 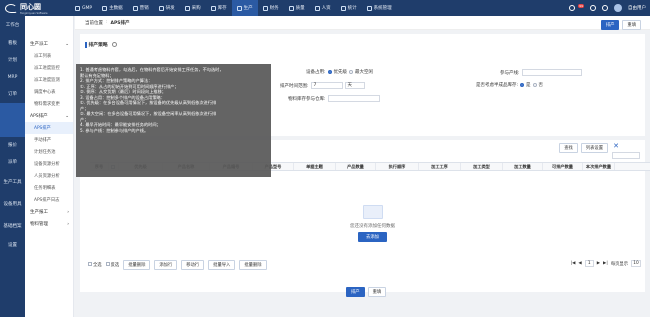 I want to click on table-search-input, so click(x=626, y=155).